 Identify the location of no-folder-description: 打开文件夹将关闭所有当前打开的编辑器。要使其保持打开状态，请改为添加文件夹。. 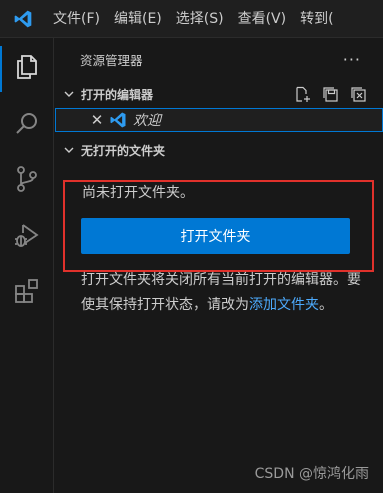
(226, 293).